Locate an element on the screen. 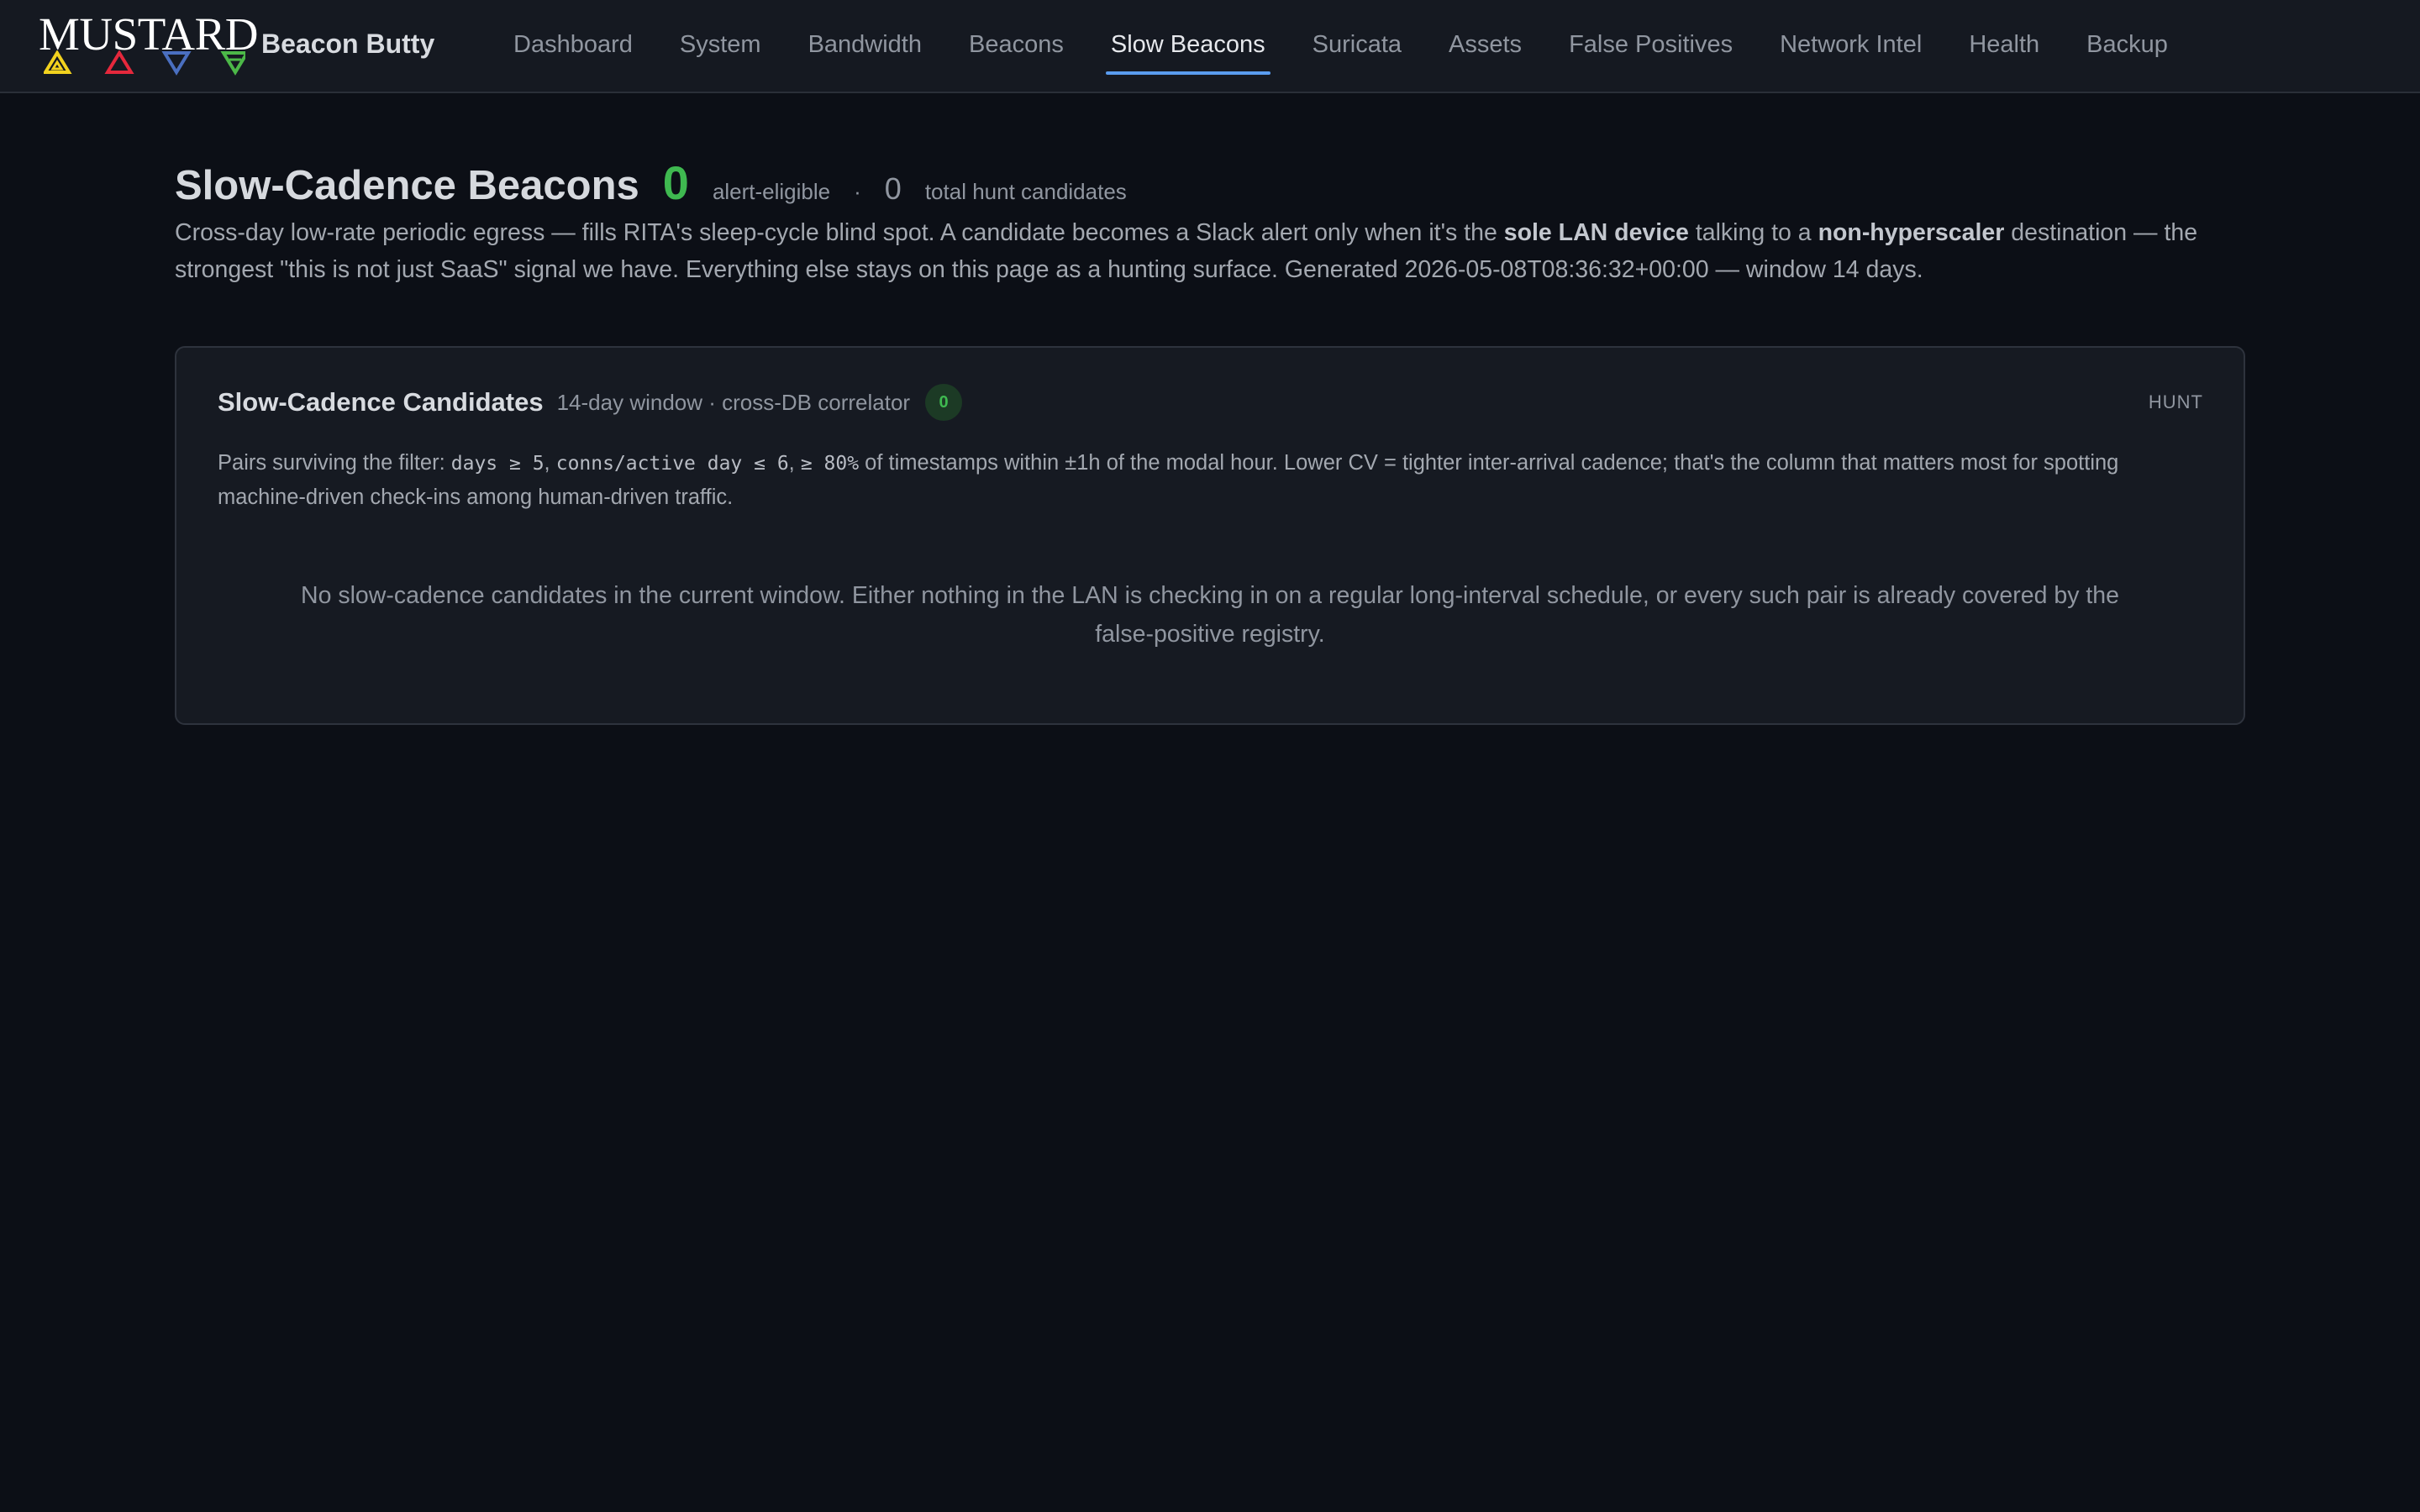 This screenshot has width=2420, height=1512. card-subtitle: 14-day window · cross-DB correlator is located at coordinates (734, 402).